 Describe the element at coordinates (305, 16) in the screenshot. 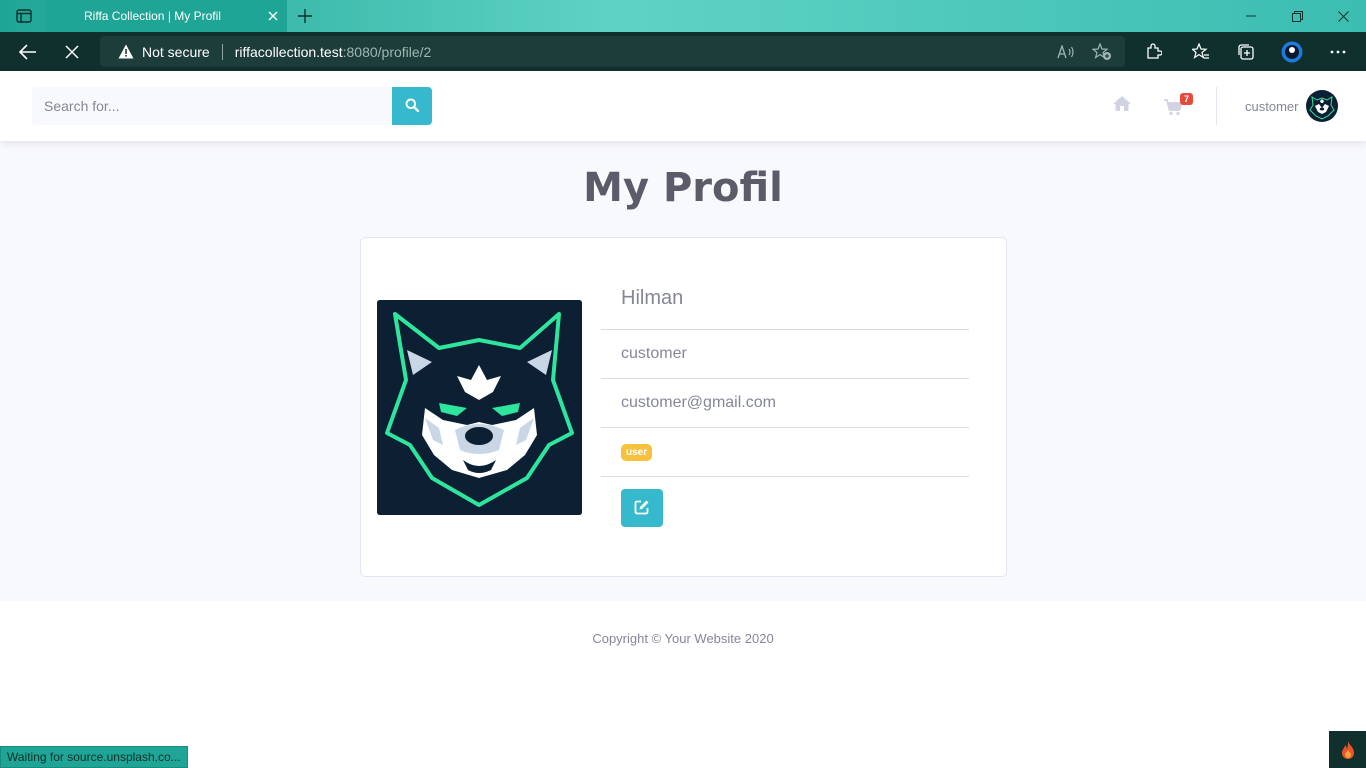

I see `new-tab-icon` at that location.